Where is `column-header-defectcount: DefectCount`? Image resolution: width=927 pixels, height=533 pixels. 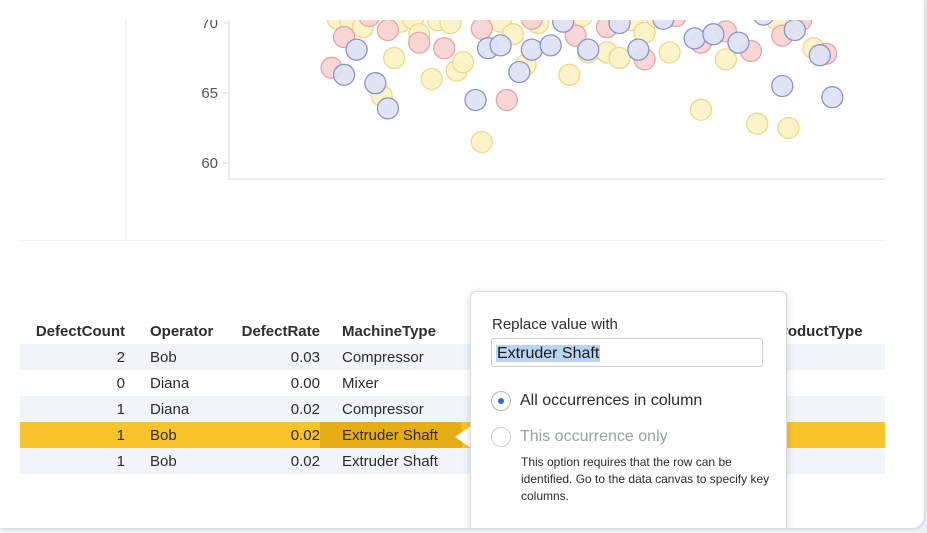
column-header-defectcount: DefectCount is located at coordinates (74, 331).